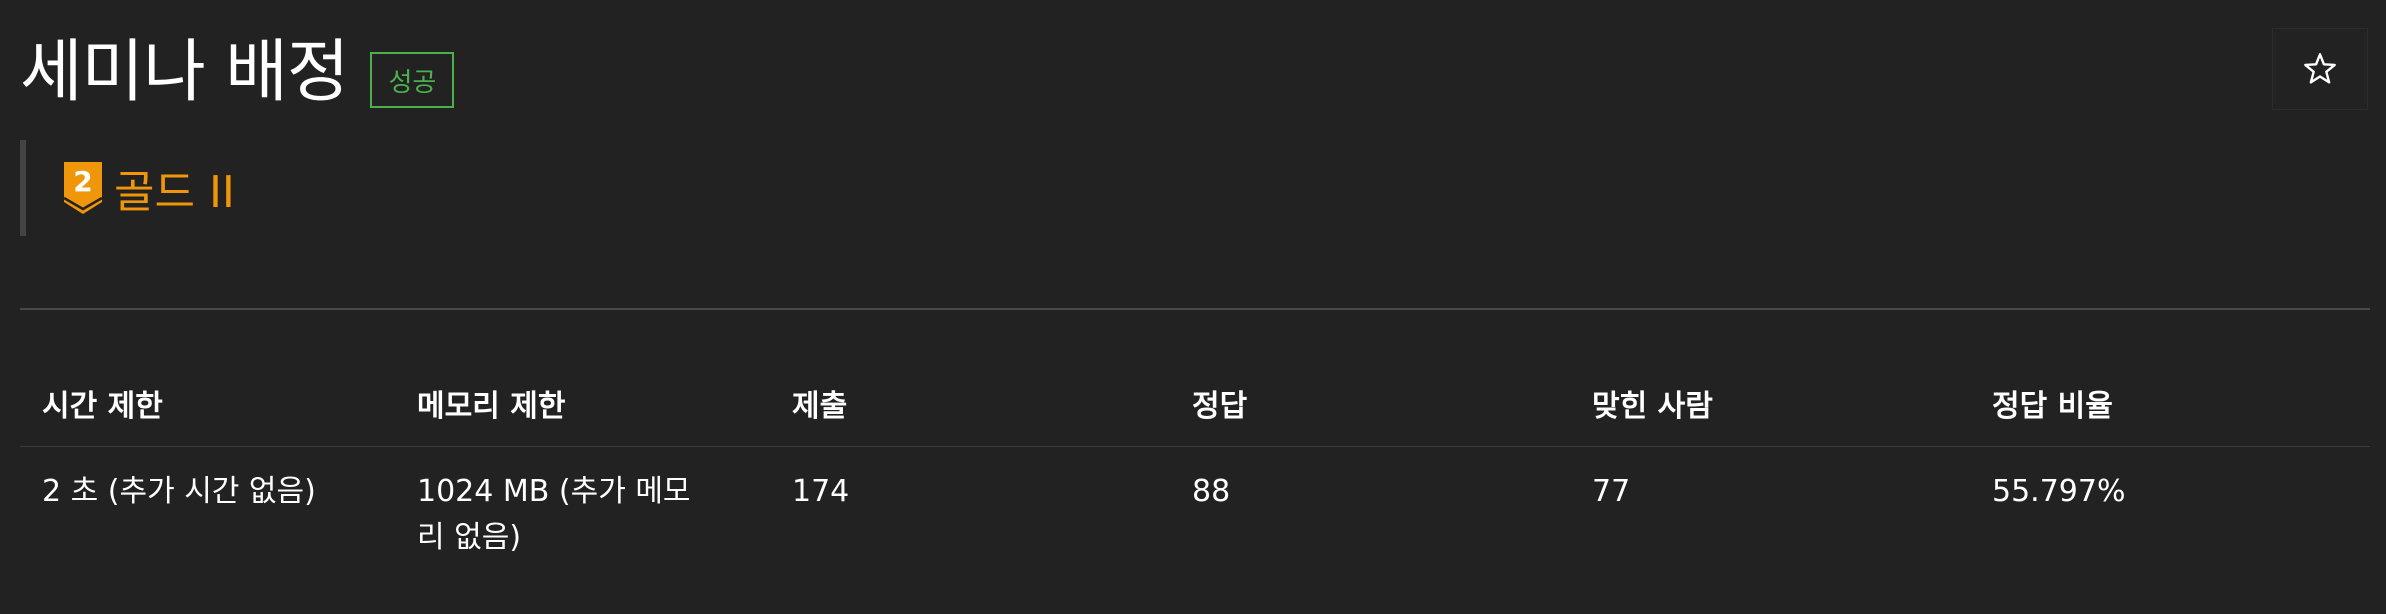  What do you see at coordinates (1370, 403) in the screenshot?
I see `header-accepted: 정답` at bounding box center [1370, 403].